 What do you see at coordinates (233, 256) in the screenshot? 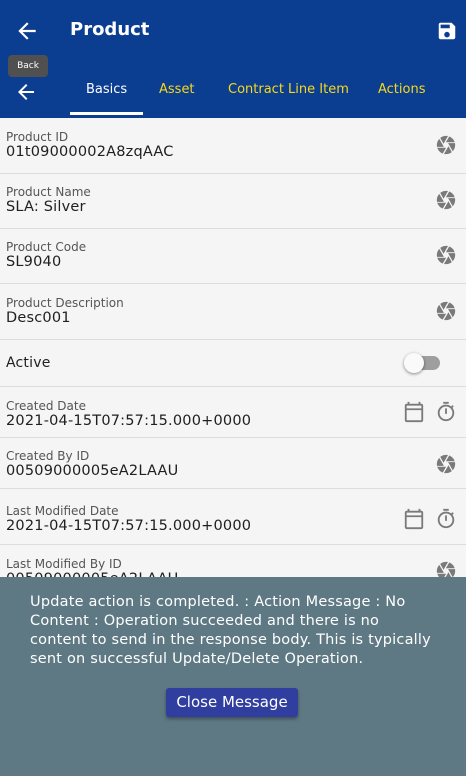
I see `field-product-code: Product Code SL9040` at bounding box center [233, 256].